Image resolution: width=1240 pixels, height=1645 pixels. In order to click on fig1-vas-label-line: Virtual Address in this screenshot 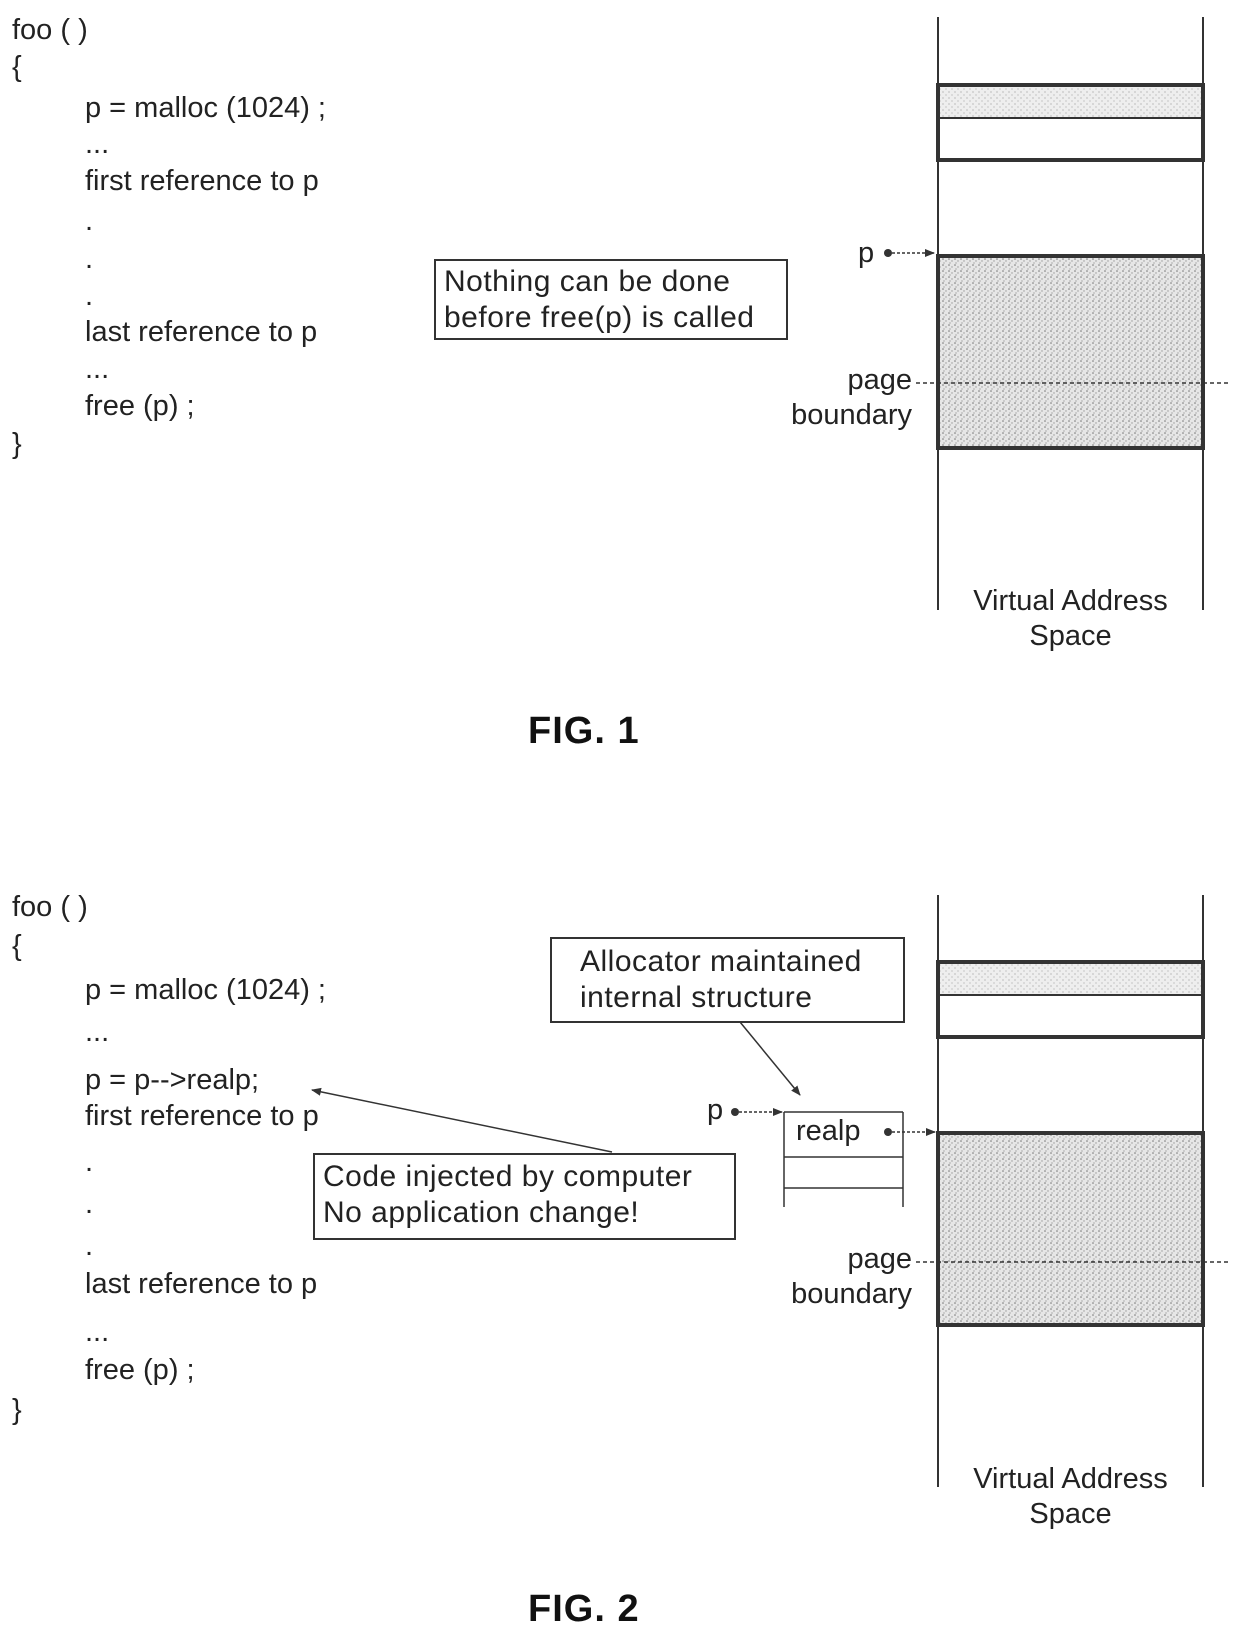, I will do `click(1070, 601)`.